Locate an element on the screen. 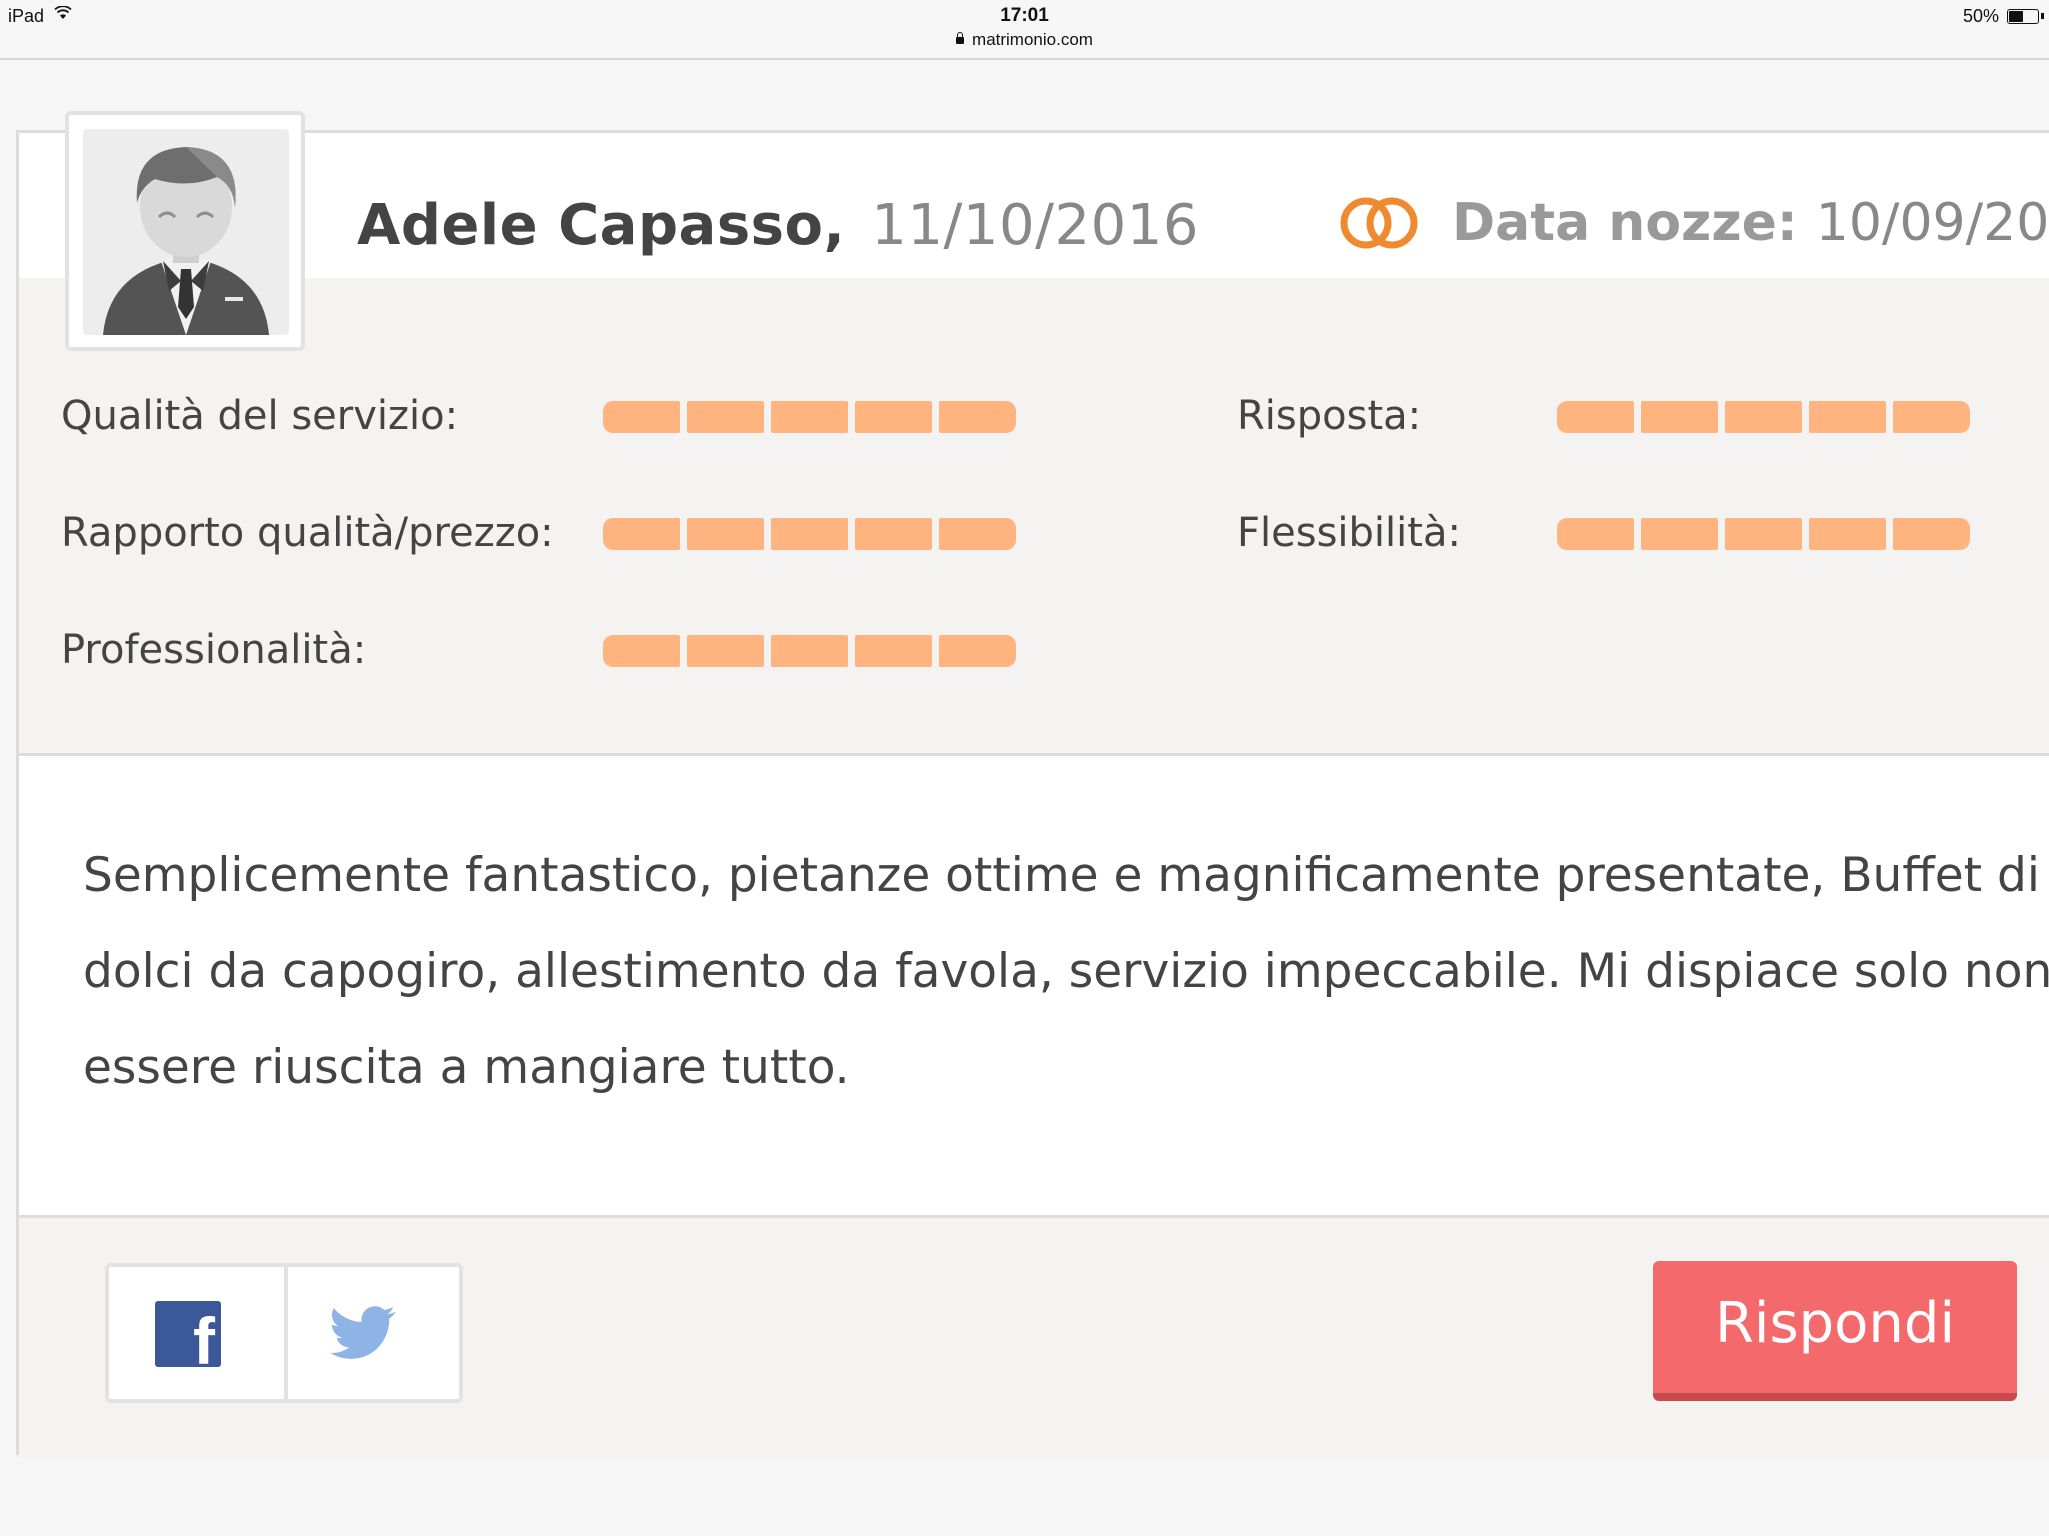 This screenshot has height=1536, width=2049. rating-label-service-quality: Qualità del servizio: is located at coordinates (260, 416).